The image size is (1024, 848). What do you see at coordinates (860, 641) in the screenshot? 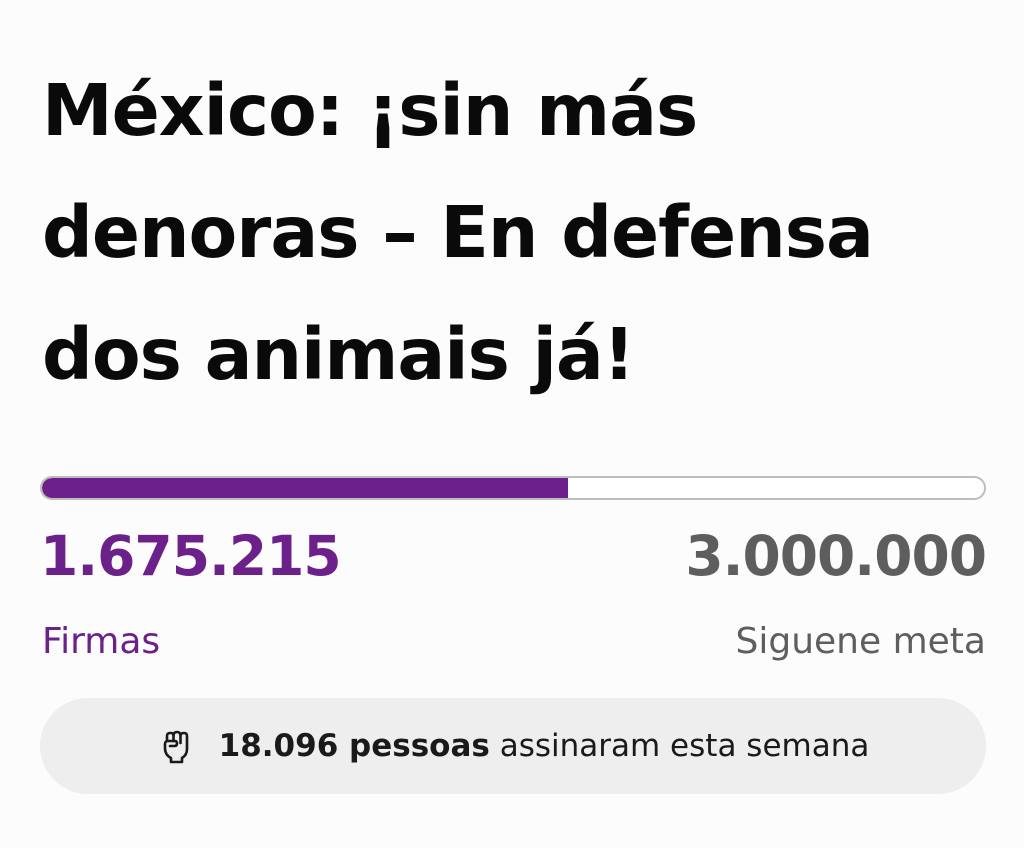
I see `goal-label: Siguene meta` at bounding box center [860, 641].